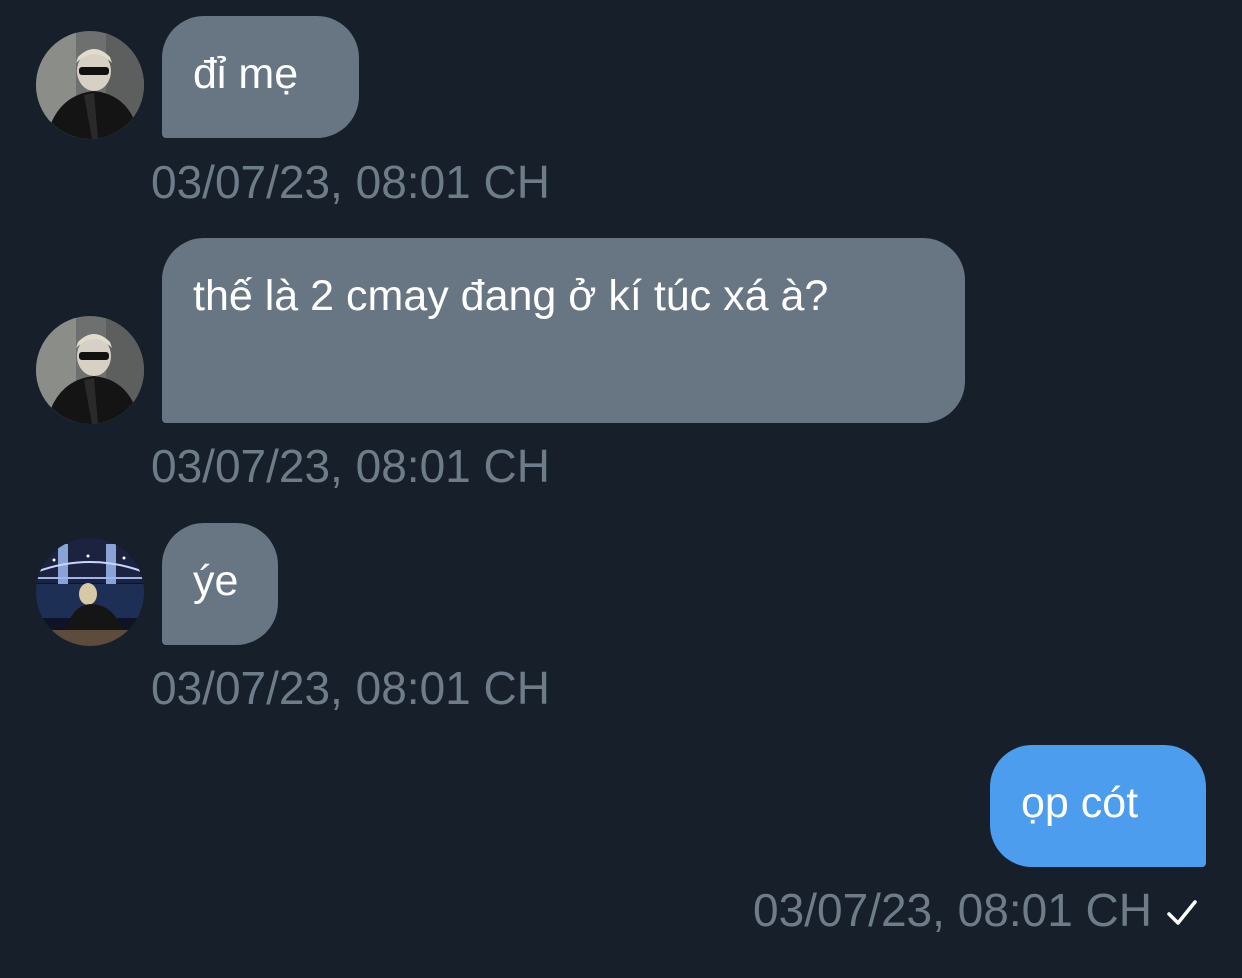 Image resolution: width=1242 pixels, height=978 pixels. What do you see at coordinates (1182, 912) in the screenshot?
I see `check-icon` at bounding box center [1182, 912].